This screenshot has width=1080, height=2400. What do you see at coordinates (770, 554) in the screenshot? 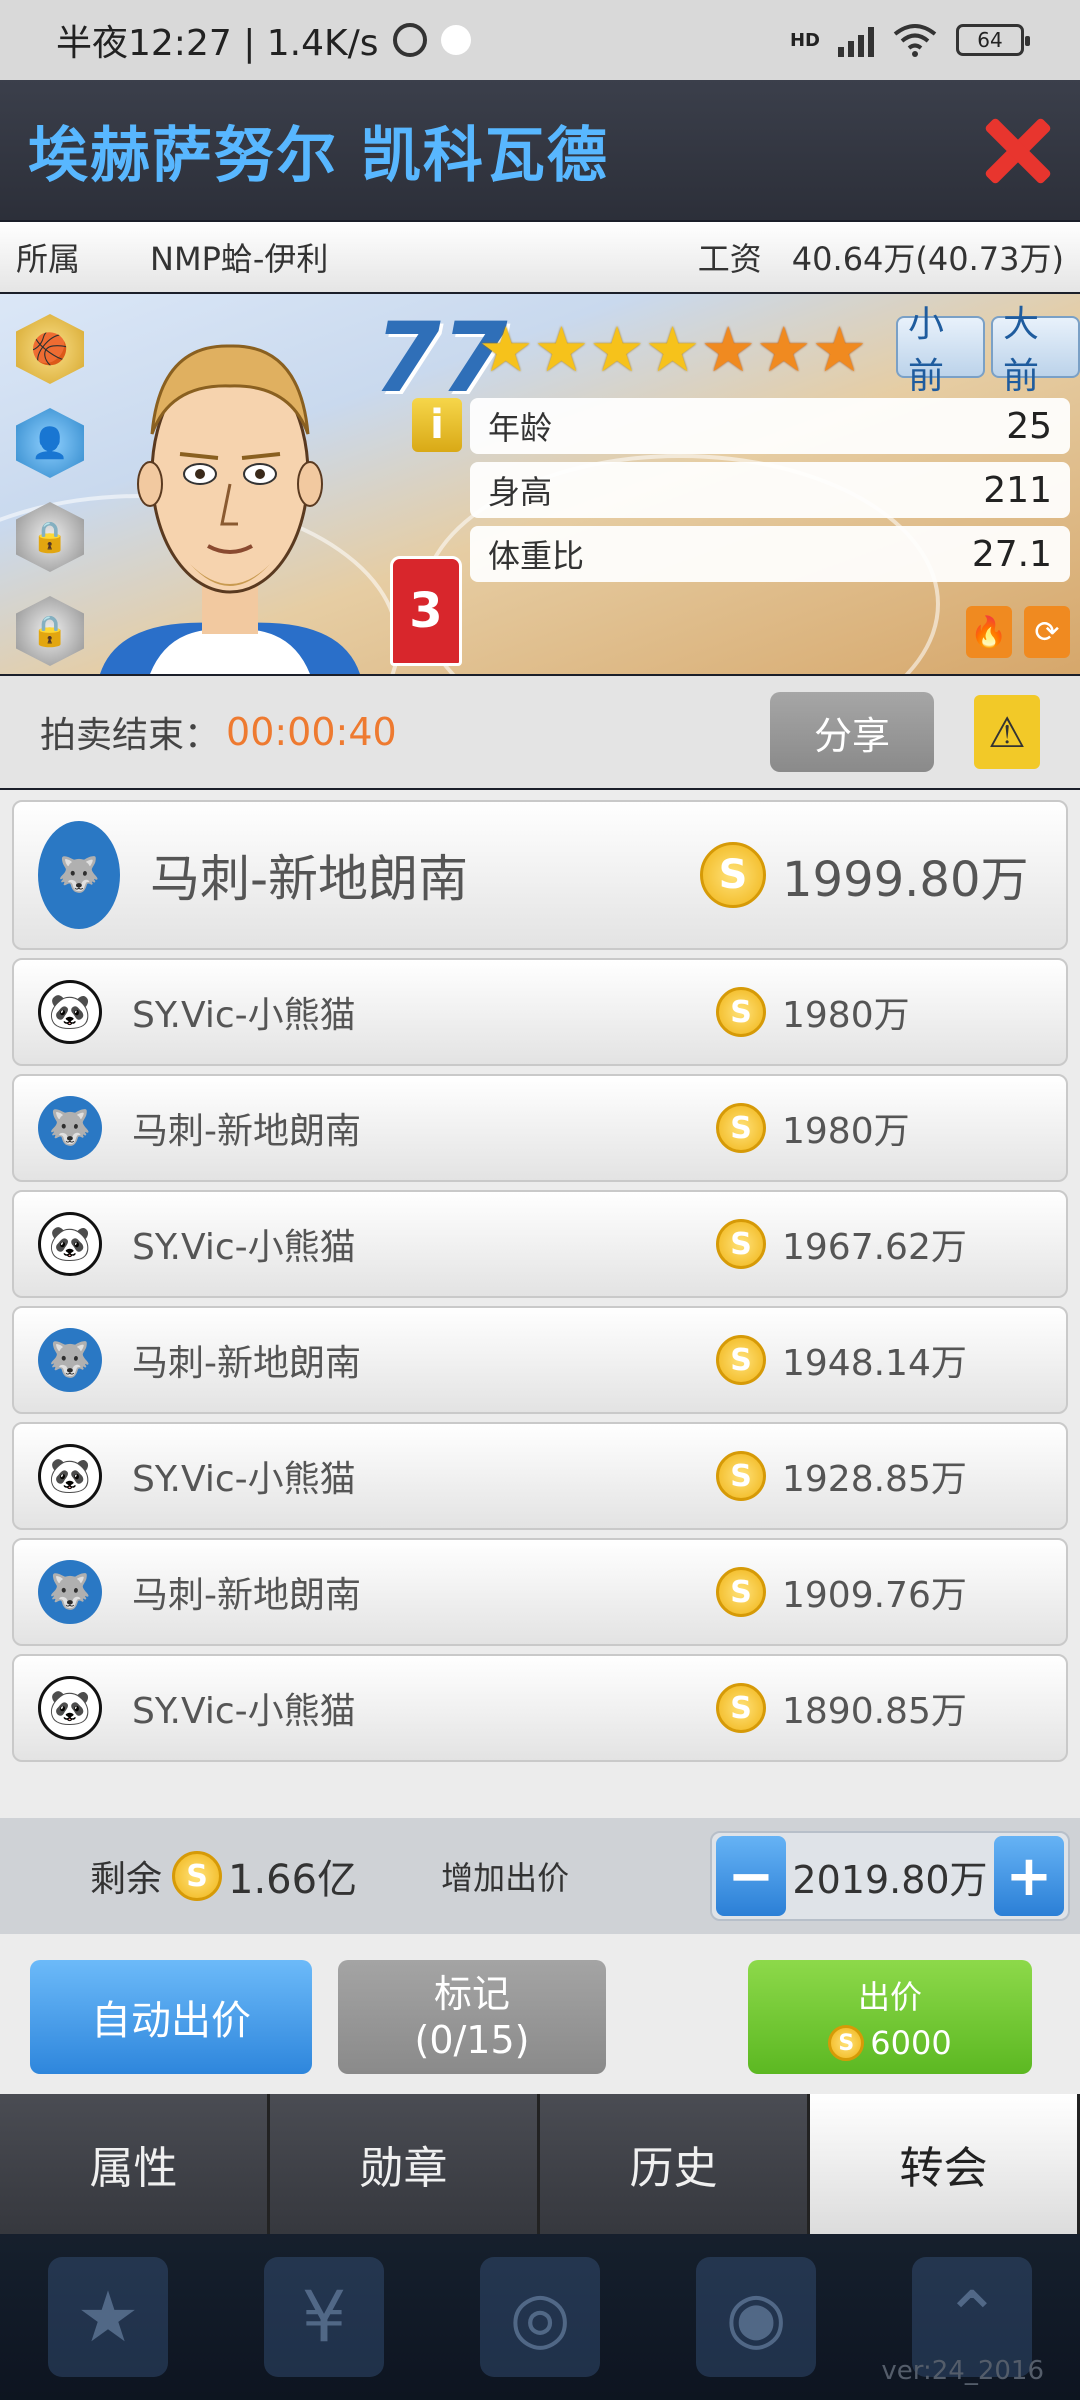
I see `attribute-weight-ratio: 体重比 27.1` at bounding box center [770, 554].